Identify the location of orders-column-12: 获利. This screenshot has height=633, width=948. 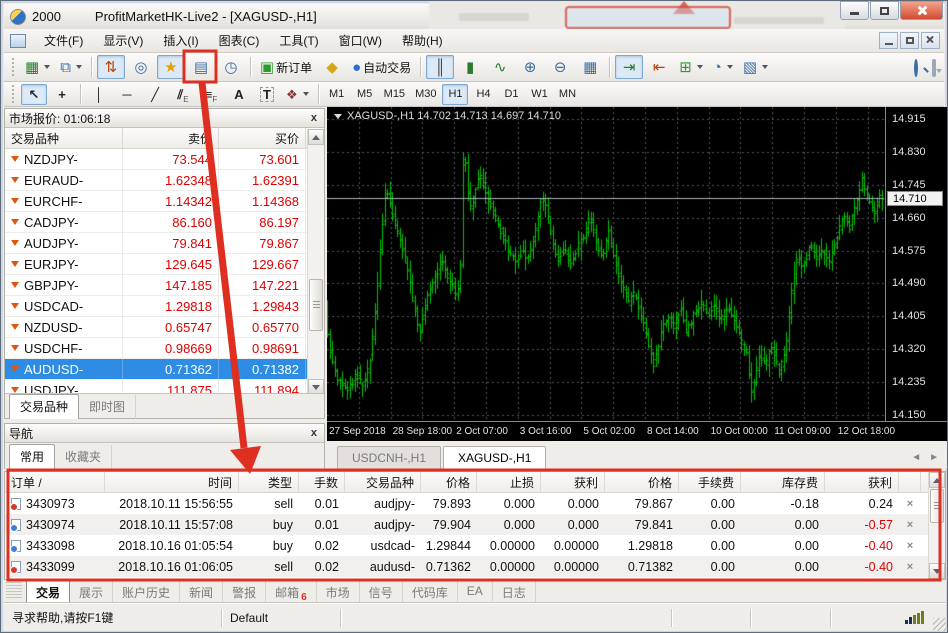
(862, 482).